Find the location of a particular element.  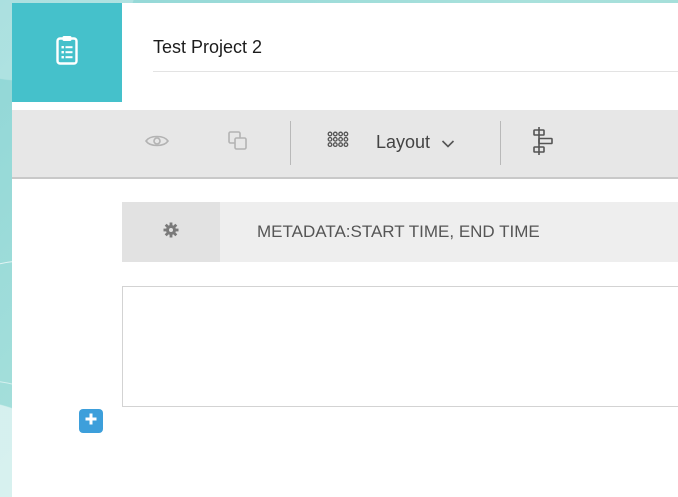

grid-dots-icon is located at coordinates (338, 143).